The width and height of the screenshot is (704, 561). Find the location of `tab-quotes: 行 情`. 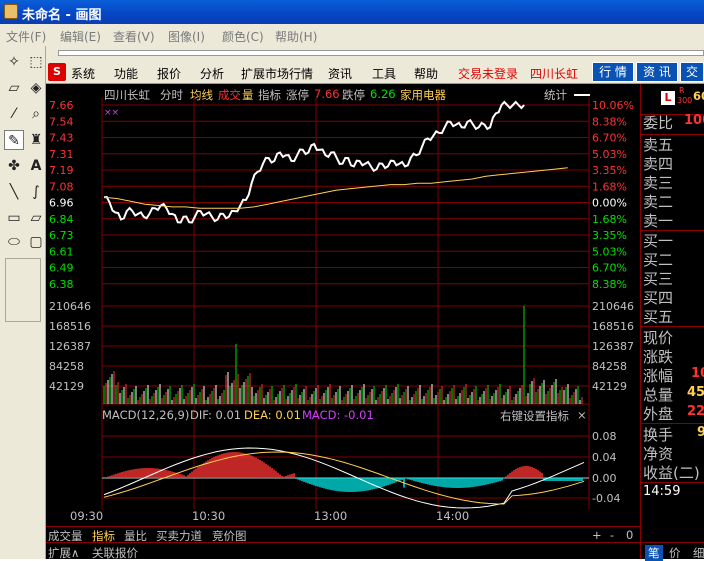

tab-quotes: 行 情 is located at coordinates (613, 72).